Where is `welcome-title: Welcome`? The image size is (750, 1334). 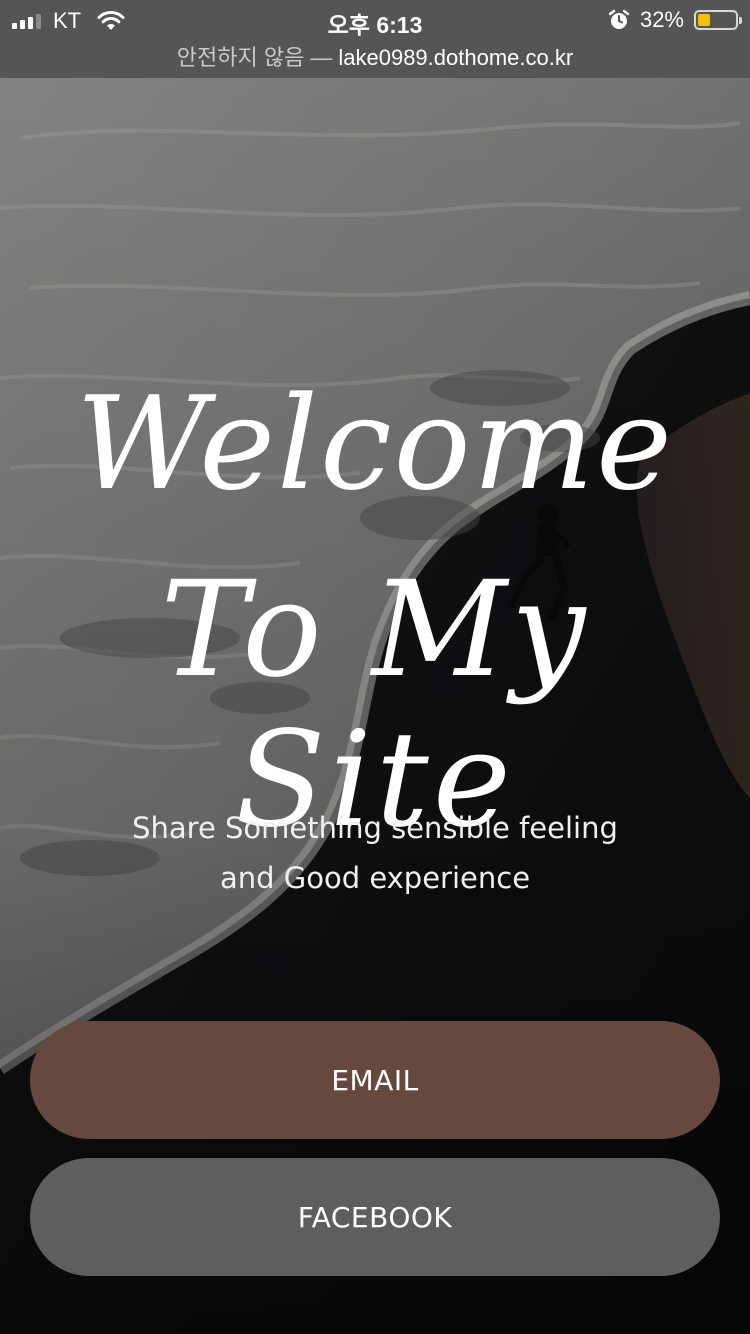
welcome-title: Welcome is located at coordinates (375, 444).